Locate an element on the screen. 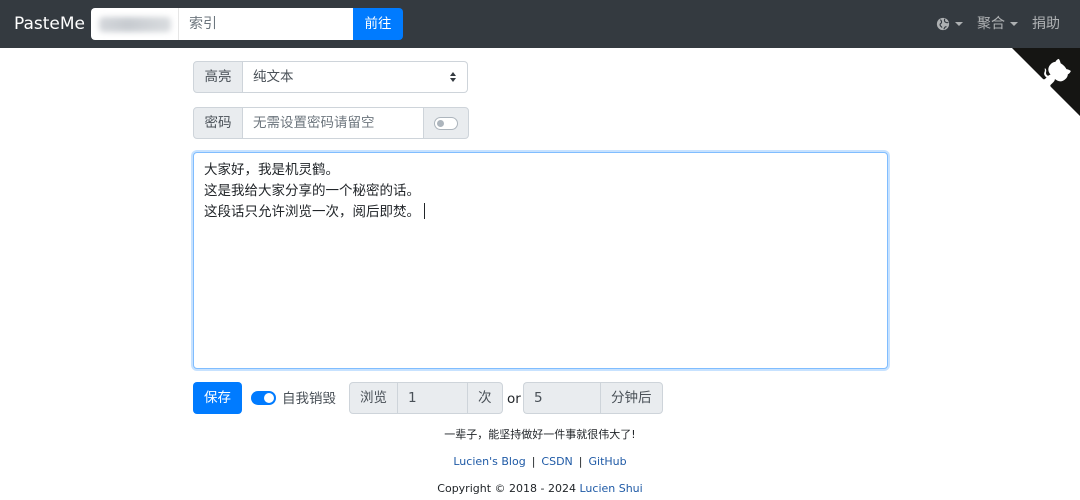 The height and width of the screenshot is (500, 1080). language-dropdown is located at coordinates (949, 24).